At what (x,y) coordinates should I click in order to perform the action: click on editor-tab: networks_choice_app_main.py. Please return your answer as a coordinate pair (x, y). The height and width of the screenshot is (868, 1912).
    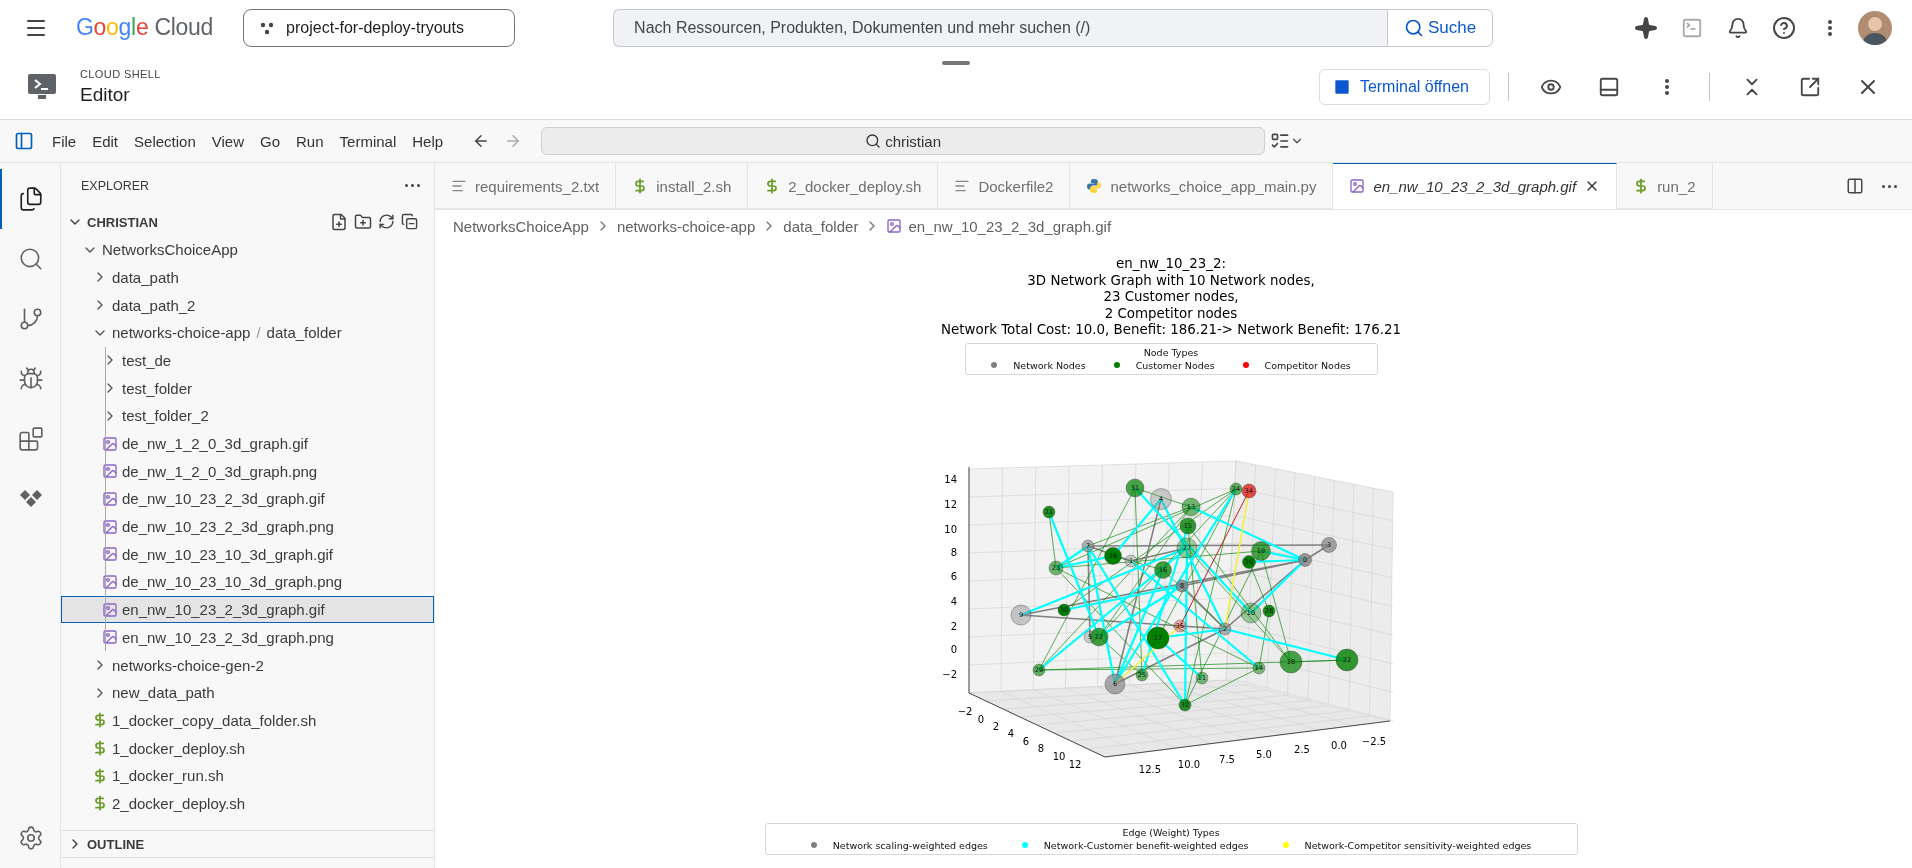
    Looking at the image, I should click on (1202, 186).